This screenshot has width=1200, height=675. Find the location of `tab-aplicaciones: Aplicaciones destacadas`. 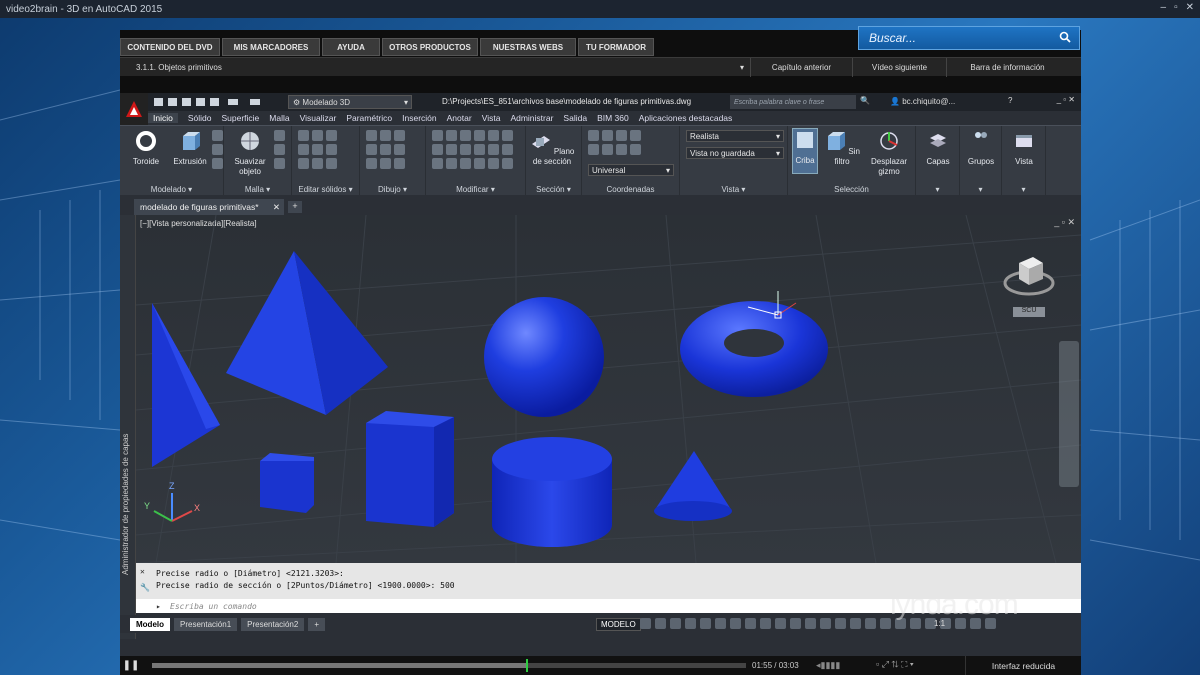

tab-aplicaciones: Aplicaciones destacadas is located at coordinates (686, 118).